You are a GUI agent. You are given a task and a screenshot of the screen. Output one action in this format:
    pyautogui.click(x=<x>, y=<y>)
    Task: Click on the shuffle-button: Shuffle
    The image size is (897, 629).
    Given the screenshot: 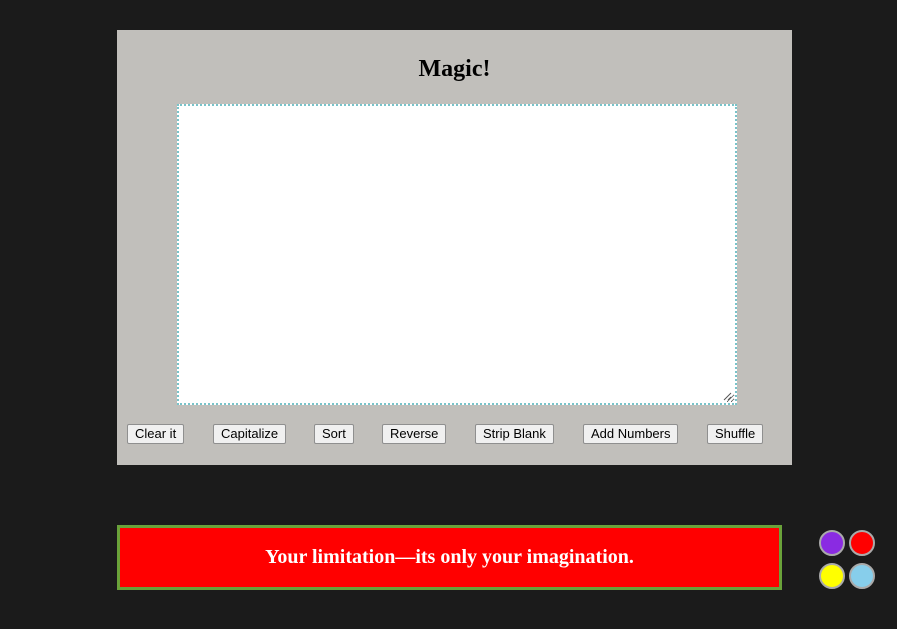 What is the action you would take?
    pyautogui.click(x=735, y=434)
    